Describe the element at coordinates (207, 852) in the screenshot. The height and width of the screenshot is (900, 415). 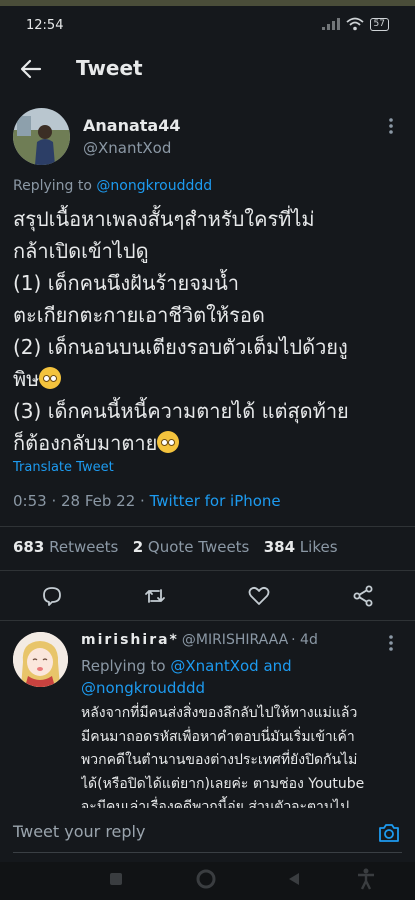
I see `compose-underline` at that location.